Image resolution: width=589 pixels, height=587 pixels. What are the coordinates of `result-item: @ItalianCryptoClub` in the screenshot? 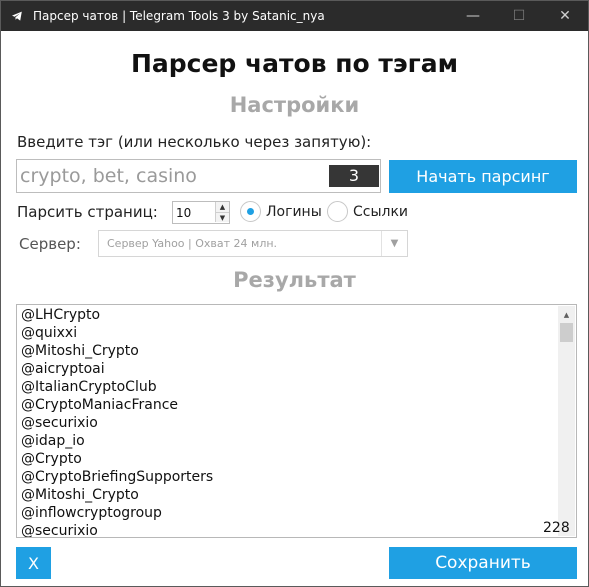 It's located at (89, 387).